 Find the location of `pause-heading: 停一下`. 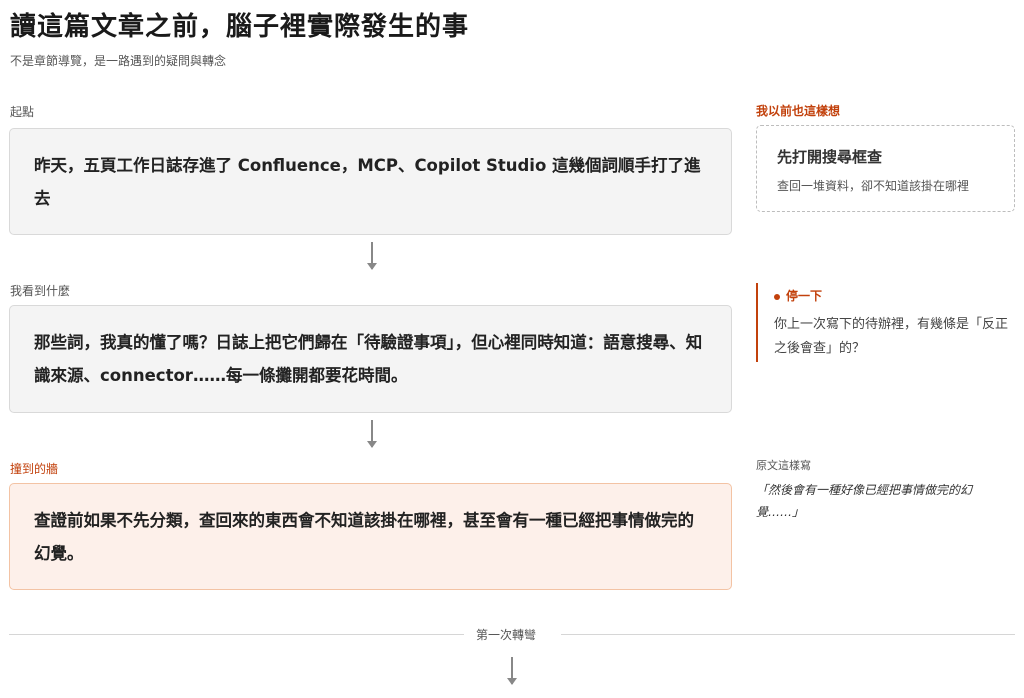

pause-heading: 停一下 is located at coordinates (804, 296).